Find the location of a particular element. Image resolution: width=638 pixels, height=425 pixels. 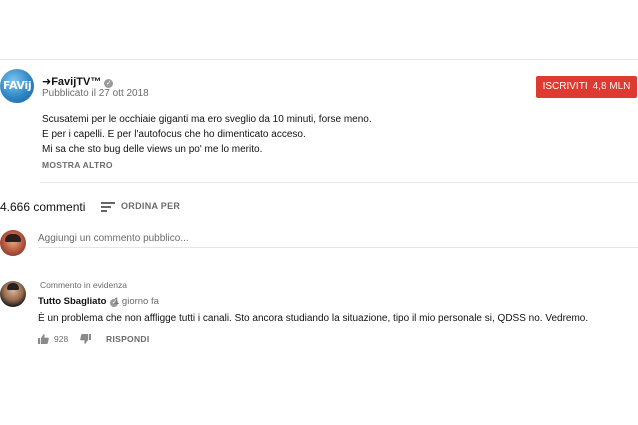

user-avatar is located at coordinates (13, 243).